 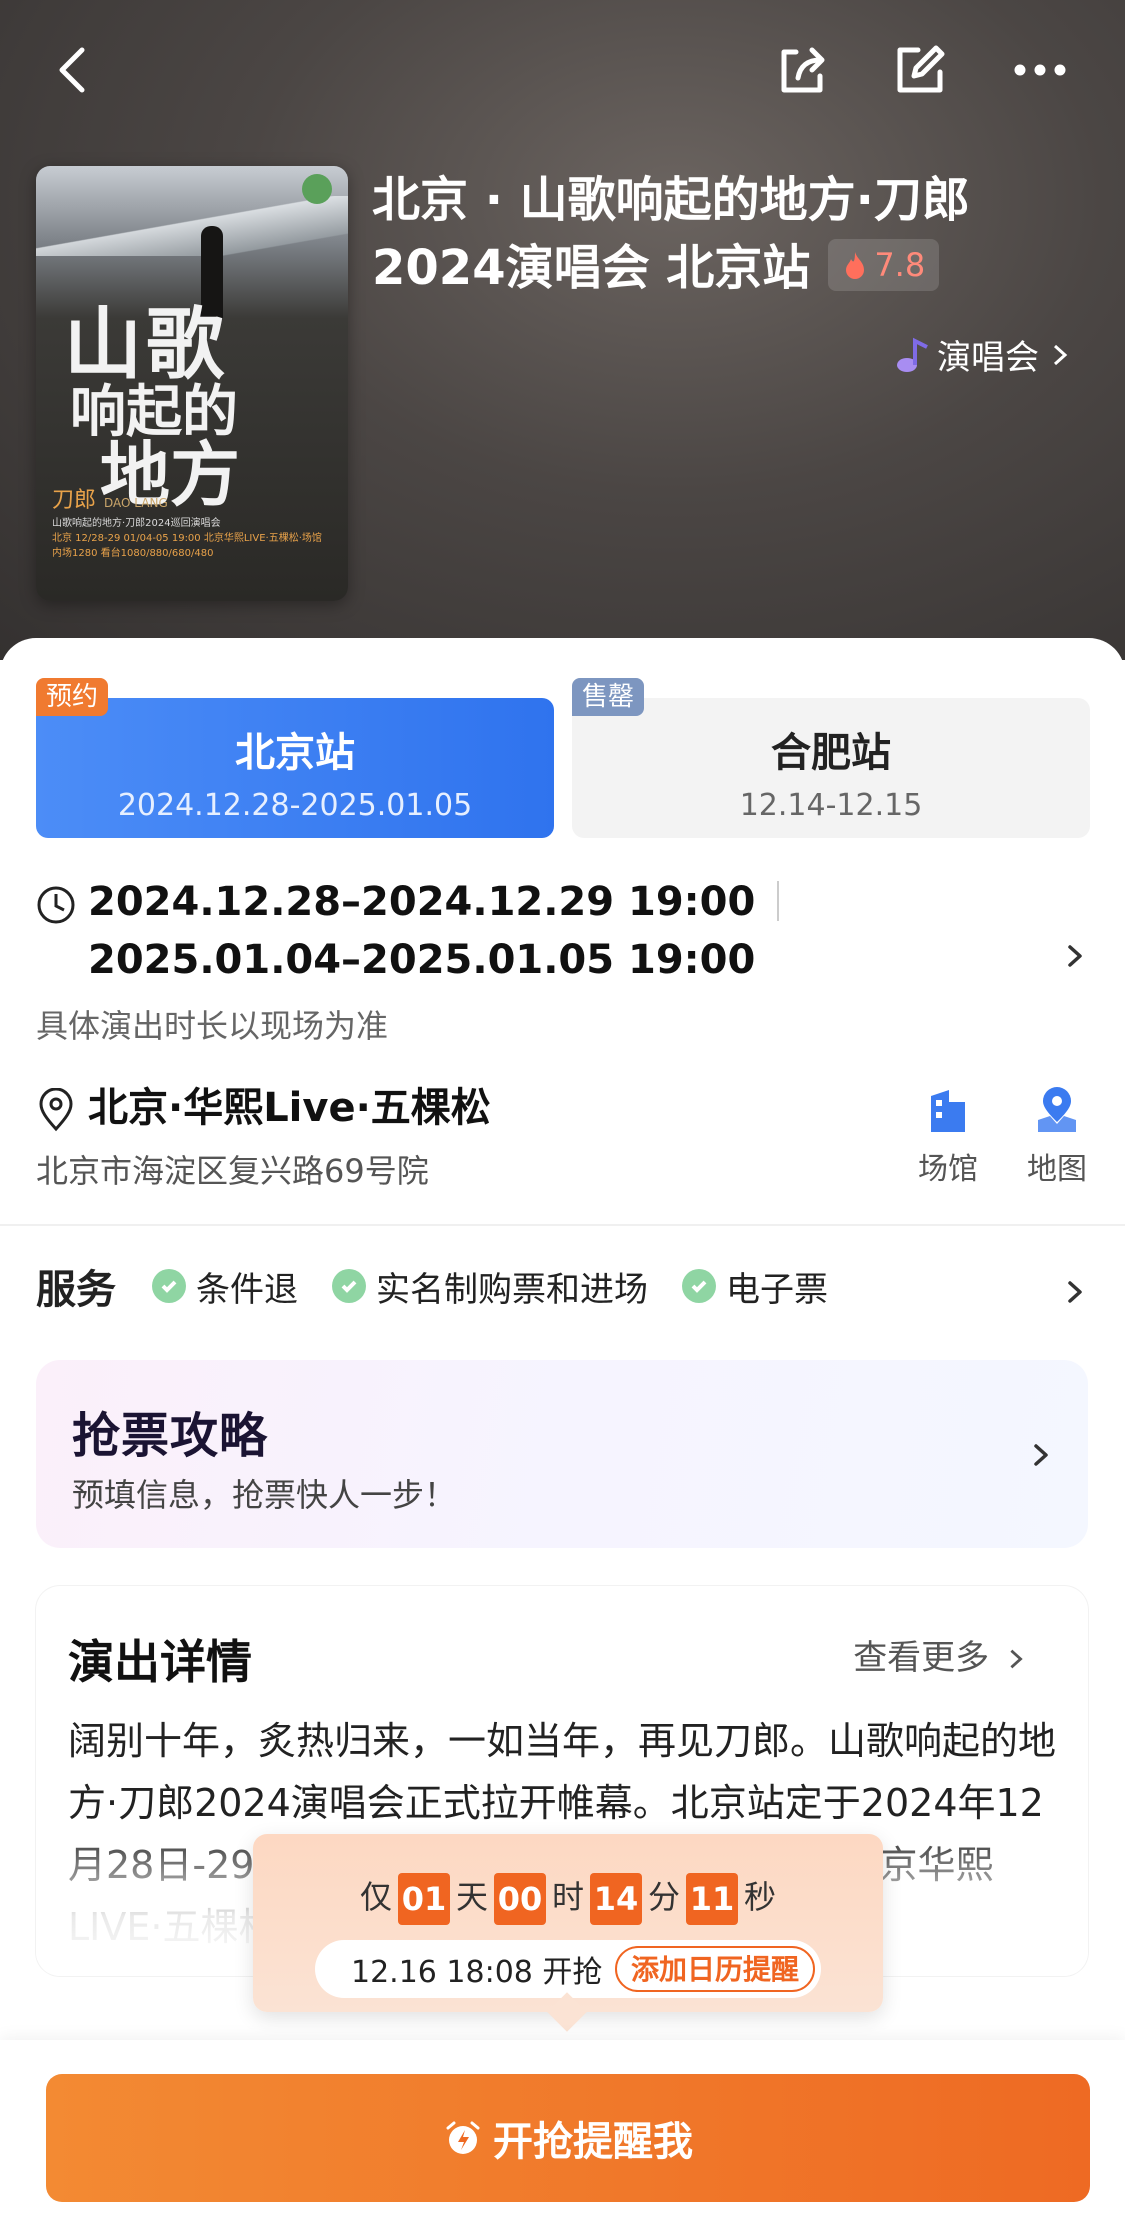 I want to click on duration-note: 具体演出时长以现场为准, so click(x=212, y=1026).